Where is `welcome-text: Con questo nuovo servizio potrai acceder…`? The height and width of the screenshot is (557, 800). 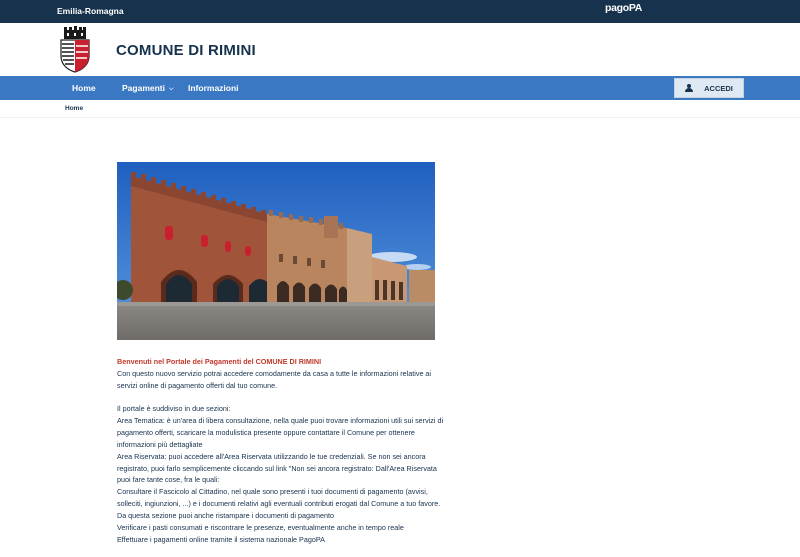 welcome-text: Con questo nuovo servizio potrai acceder… is located at coordinates (274, 379).